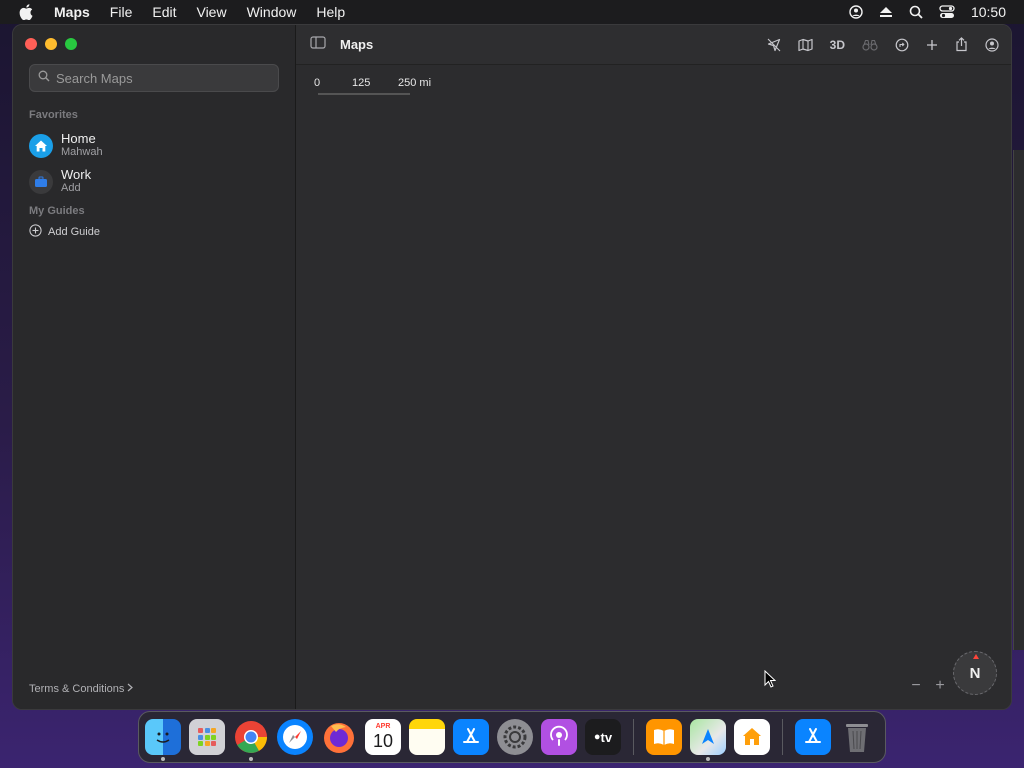 Image resolution: width=1024 pixels, height=768 pixels. I want to click on window-controls, so click(51, 44).